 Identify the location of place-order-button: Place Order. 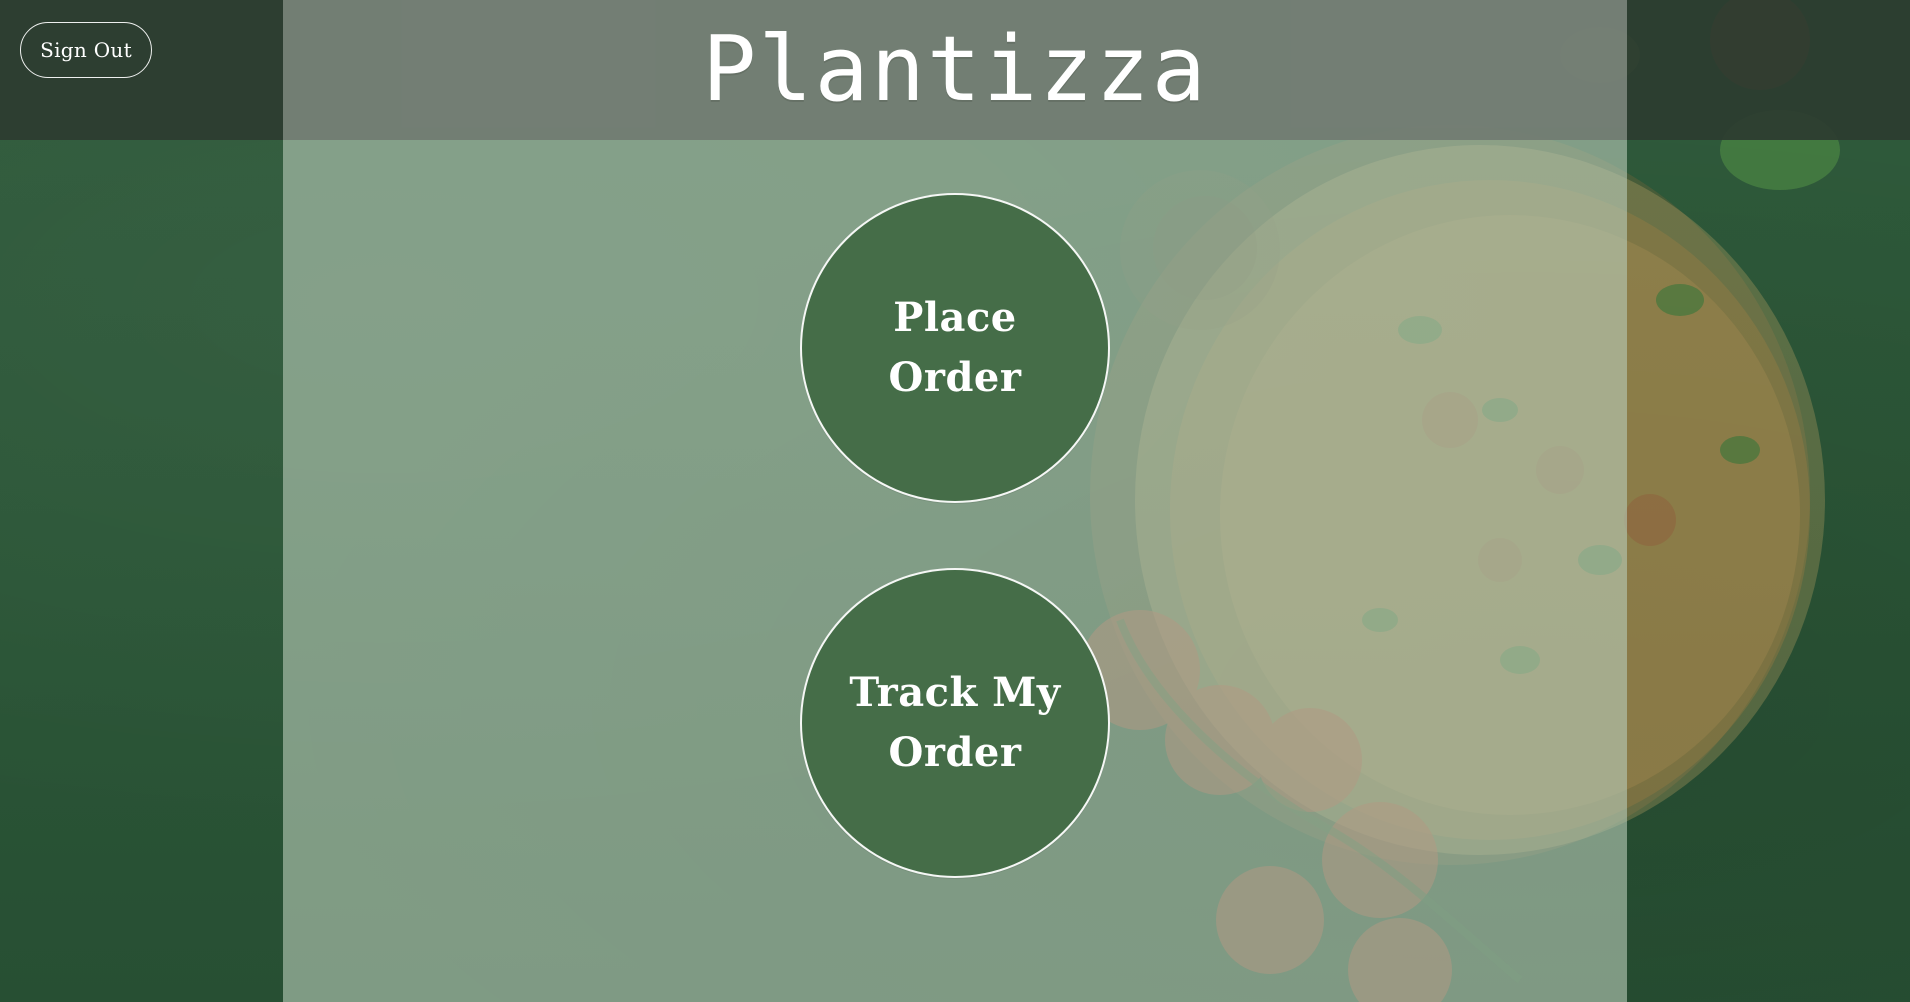
(955, 348).